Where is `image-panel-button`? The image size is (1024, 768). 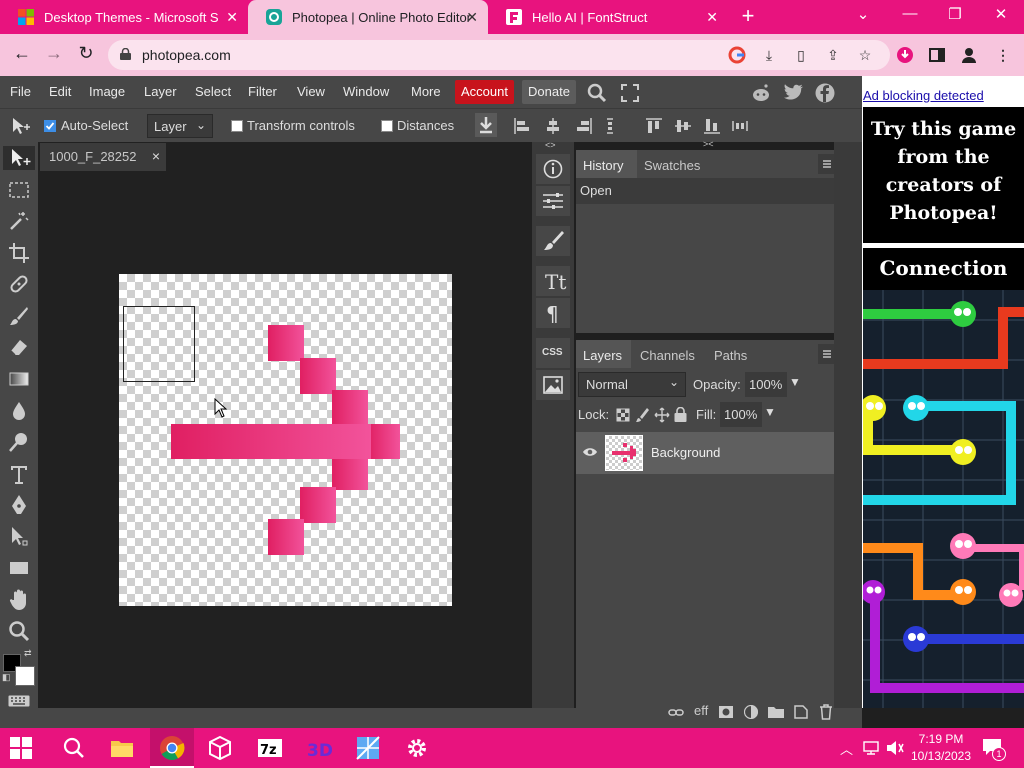 image-panel-button is located at coordinates (553, 385).